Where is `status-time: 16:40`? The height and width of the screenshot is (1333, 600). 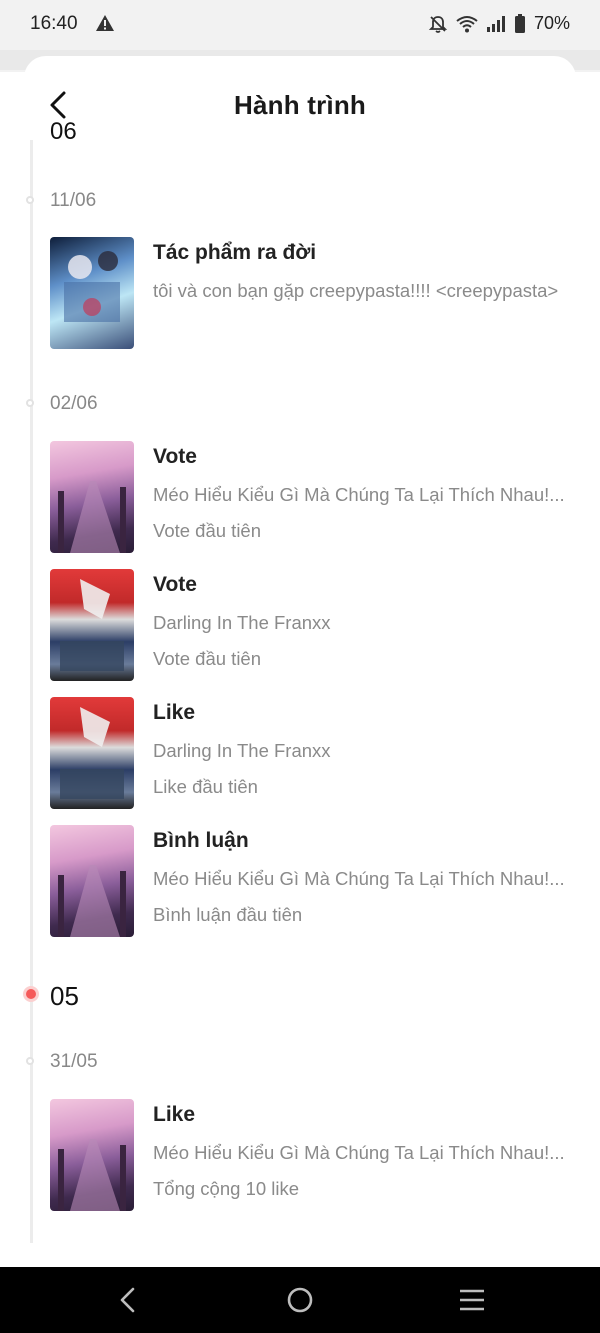 status-time: 16:40 is located at coordinates (54, 23).